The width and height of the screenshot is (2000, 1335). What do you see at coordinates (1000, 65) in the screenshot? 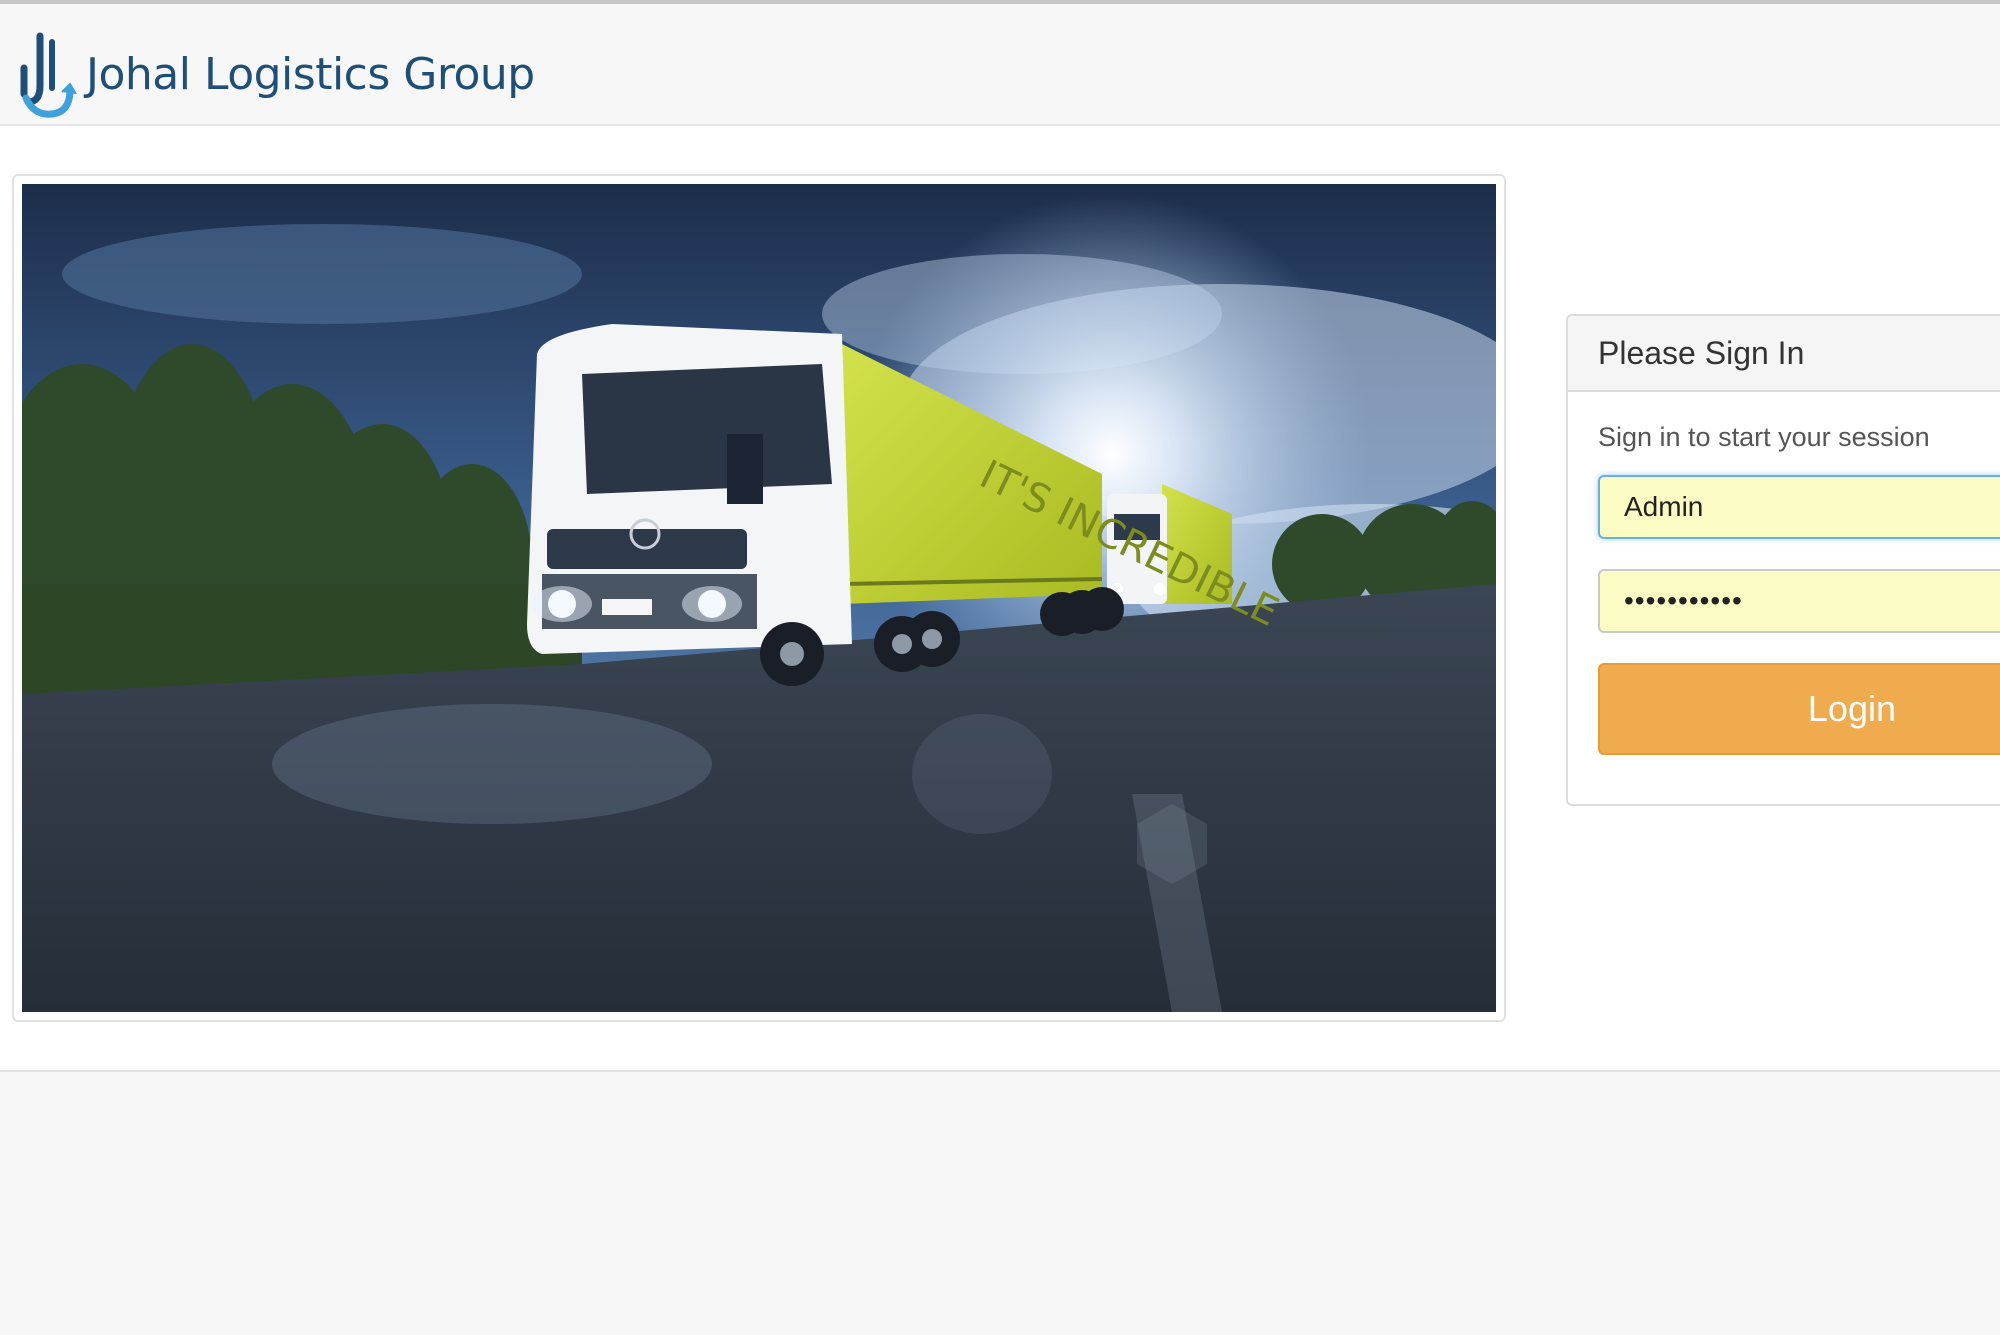
I see `navbar: Johal Logistics Group` at bounding box center [1000, 65].